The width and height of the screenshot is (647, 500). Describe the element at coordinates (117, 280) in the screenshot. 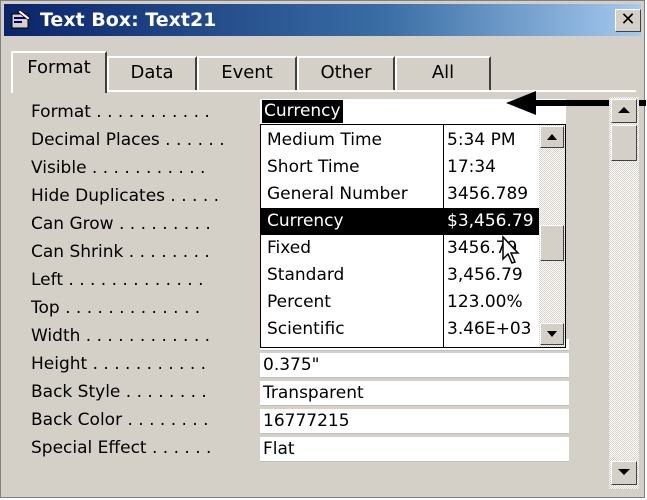

I see `property-label-left: Left . . . . . . . . . . . . .` at that location.